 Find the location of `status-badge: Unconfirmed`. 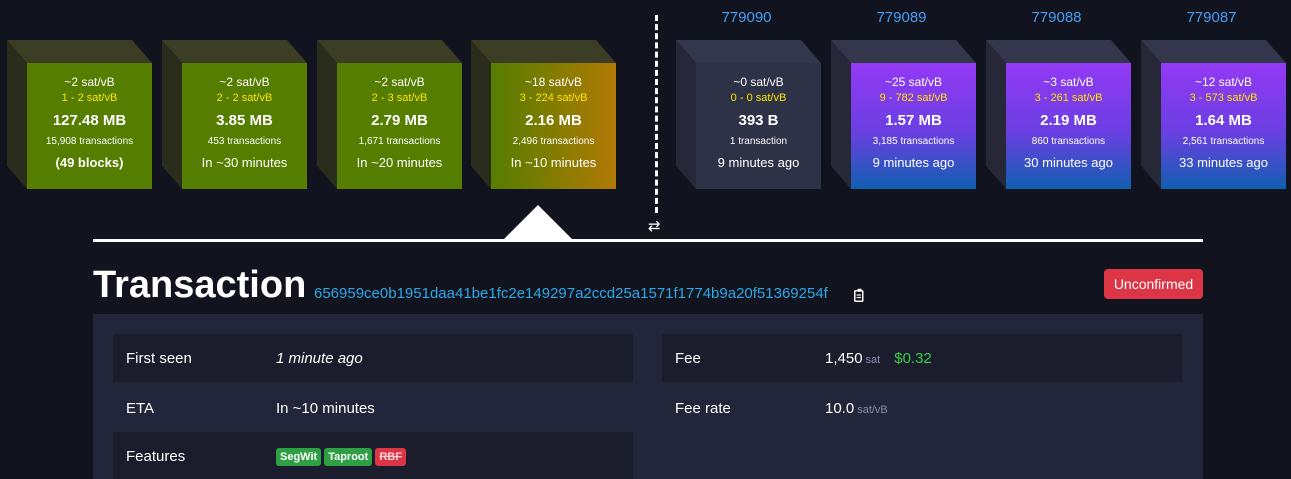

status-badge: Unconfirmed is located at coordinates (1153, 284).